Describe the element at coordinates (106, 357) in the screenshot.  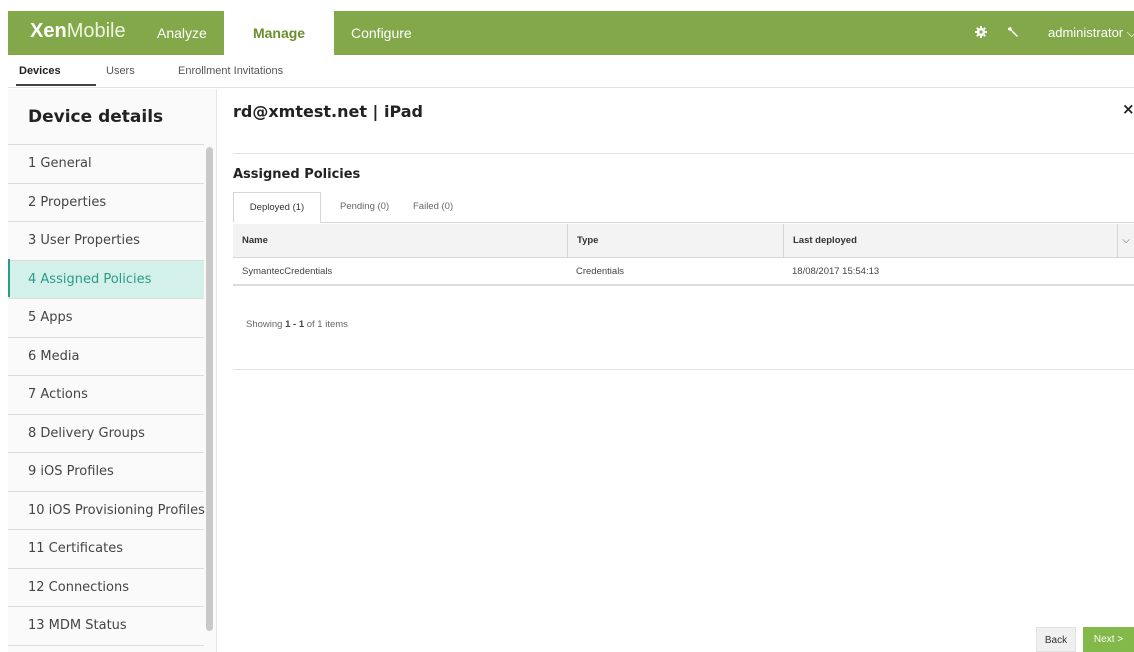
I see `sidebar-item-media: 6 Media` at that location.